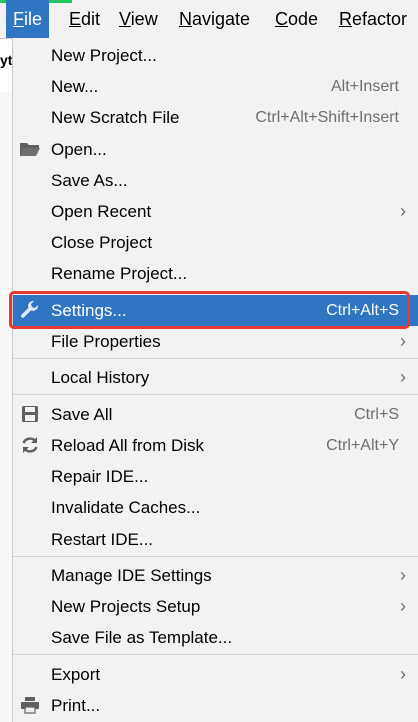  I want to click on menu-item-manage-ide-settings: Manage IDE Settings ›, so click(215, 575).